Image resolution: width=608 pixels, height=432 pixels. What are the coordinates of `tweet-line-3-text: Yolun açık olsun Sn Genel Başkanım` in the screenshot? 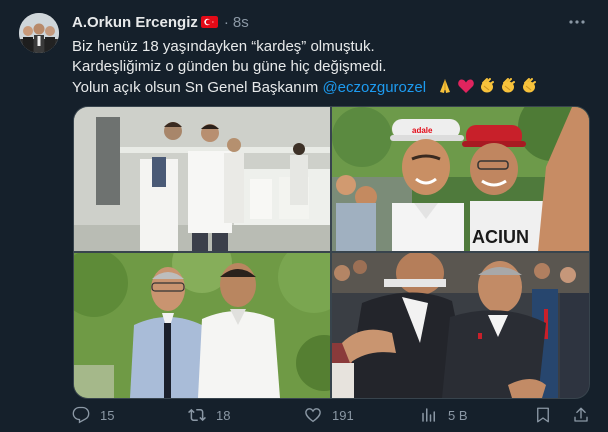 It's located at (197, 87).